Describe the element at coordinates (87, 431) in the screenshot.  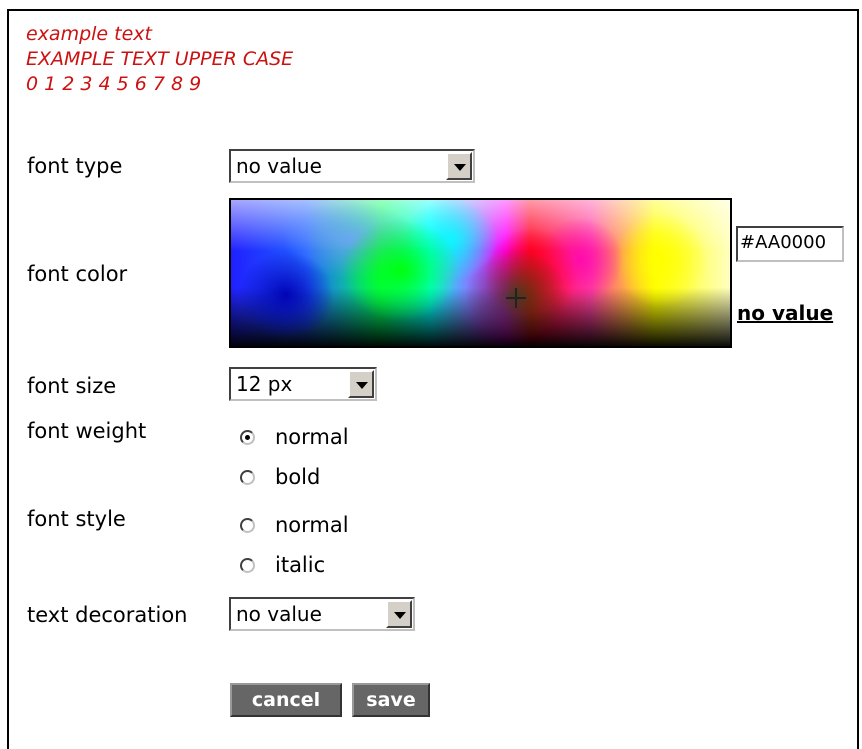
I see `font-weight-label: font weight` at that location.